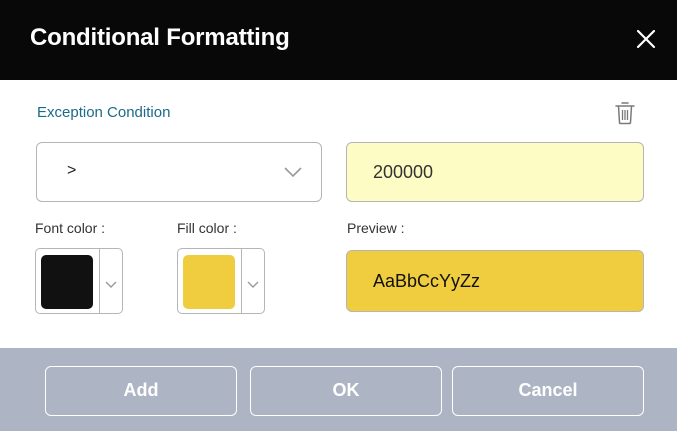 This screenshot has height=431, width=677. I want to click on font-color-swatch, so click(67, 282).